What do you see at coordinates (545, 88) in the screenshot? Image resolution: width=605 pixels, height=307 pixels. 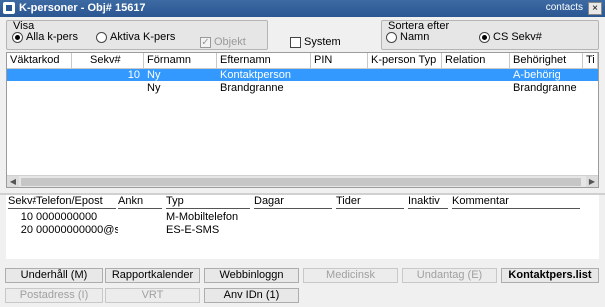 I see `cell-behorighet: Brandgranne` at bounding box center [545, 88].